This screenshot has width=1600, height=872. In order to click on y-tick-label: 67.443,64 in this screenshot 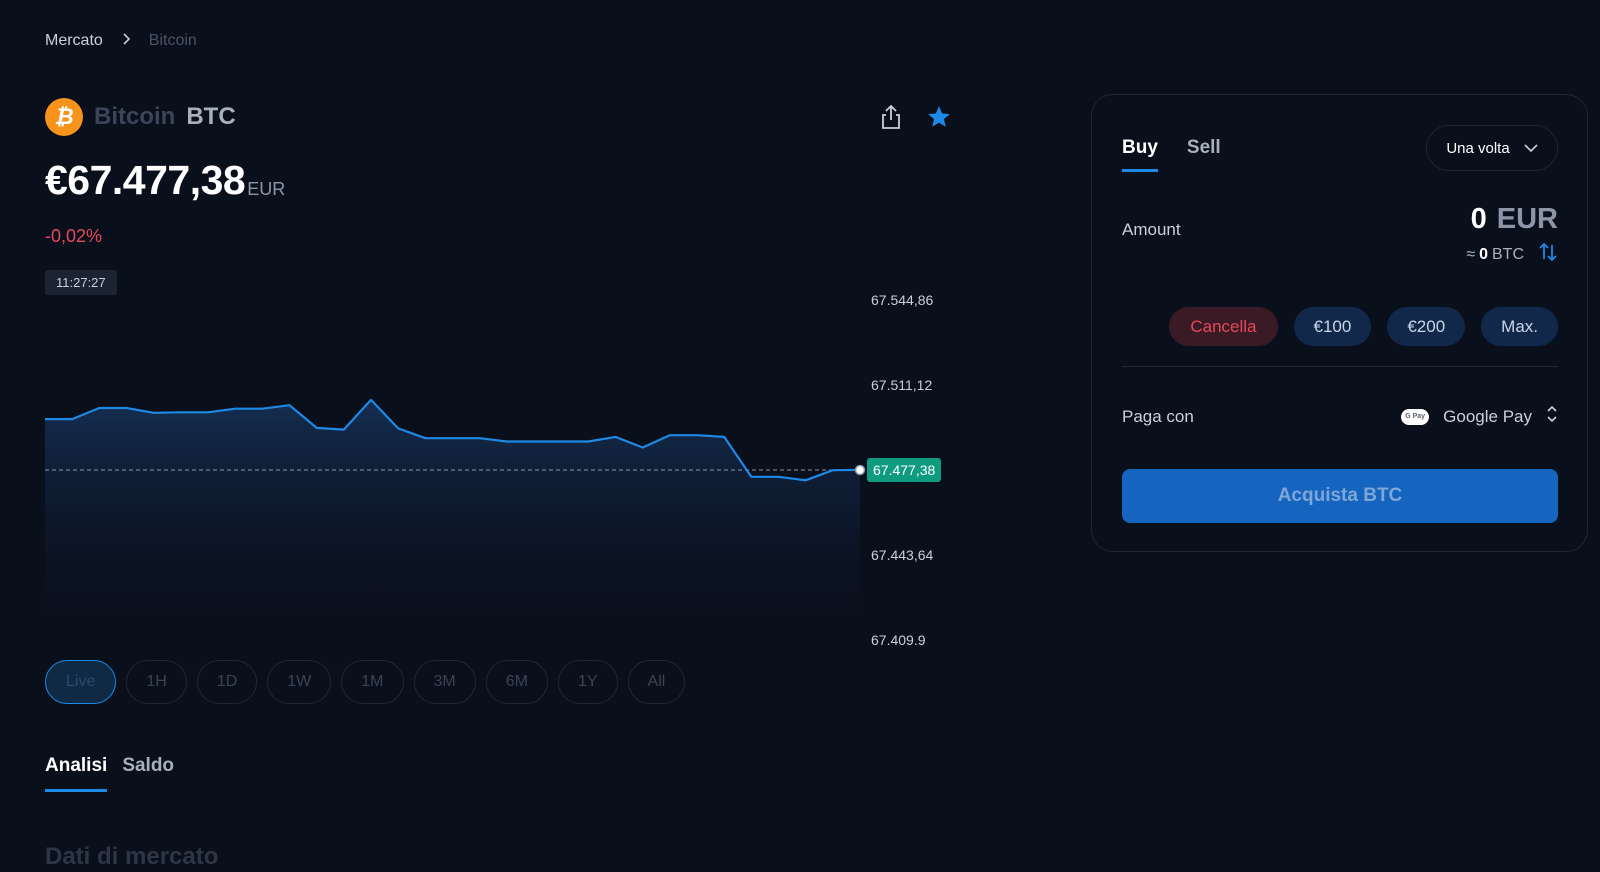, I will do `click(902, 555)`.